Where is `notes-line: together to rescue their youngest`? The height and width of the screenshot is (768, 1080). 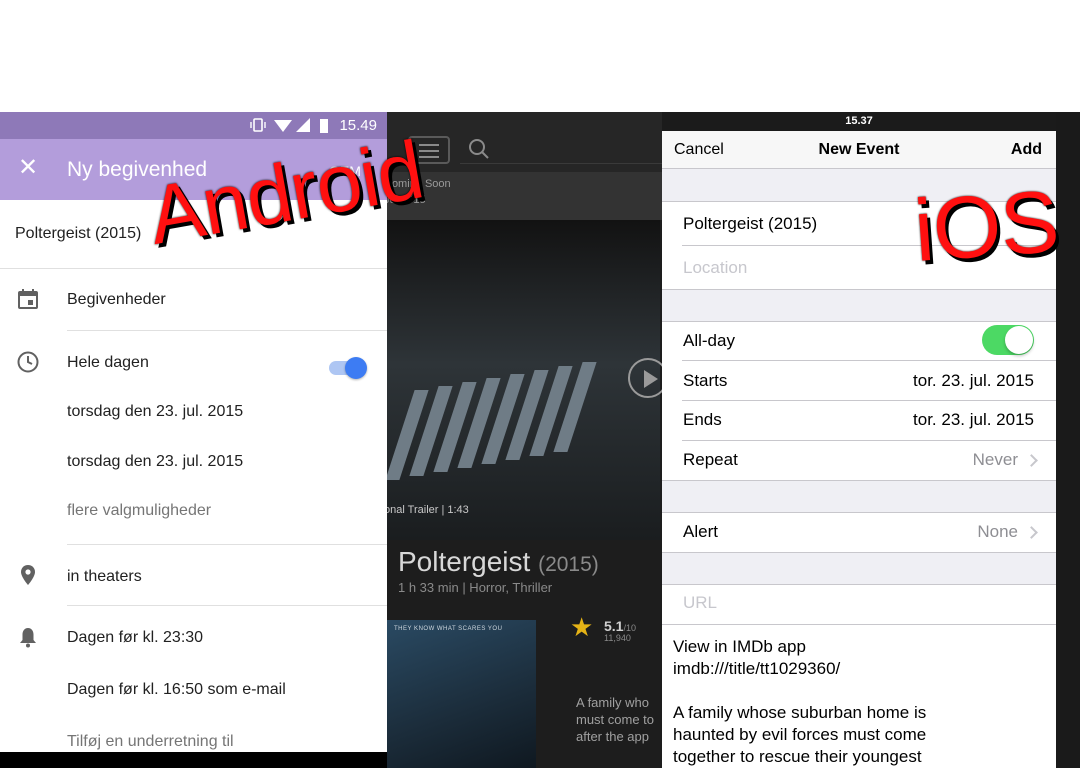 notes-line: together to rescue their youngest is located at coordinates (797, 756).